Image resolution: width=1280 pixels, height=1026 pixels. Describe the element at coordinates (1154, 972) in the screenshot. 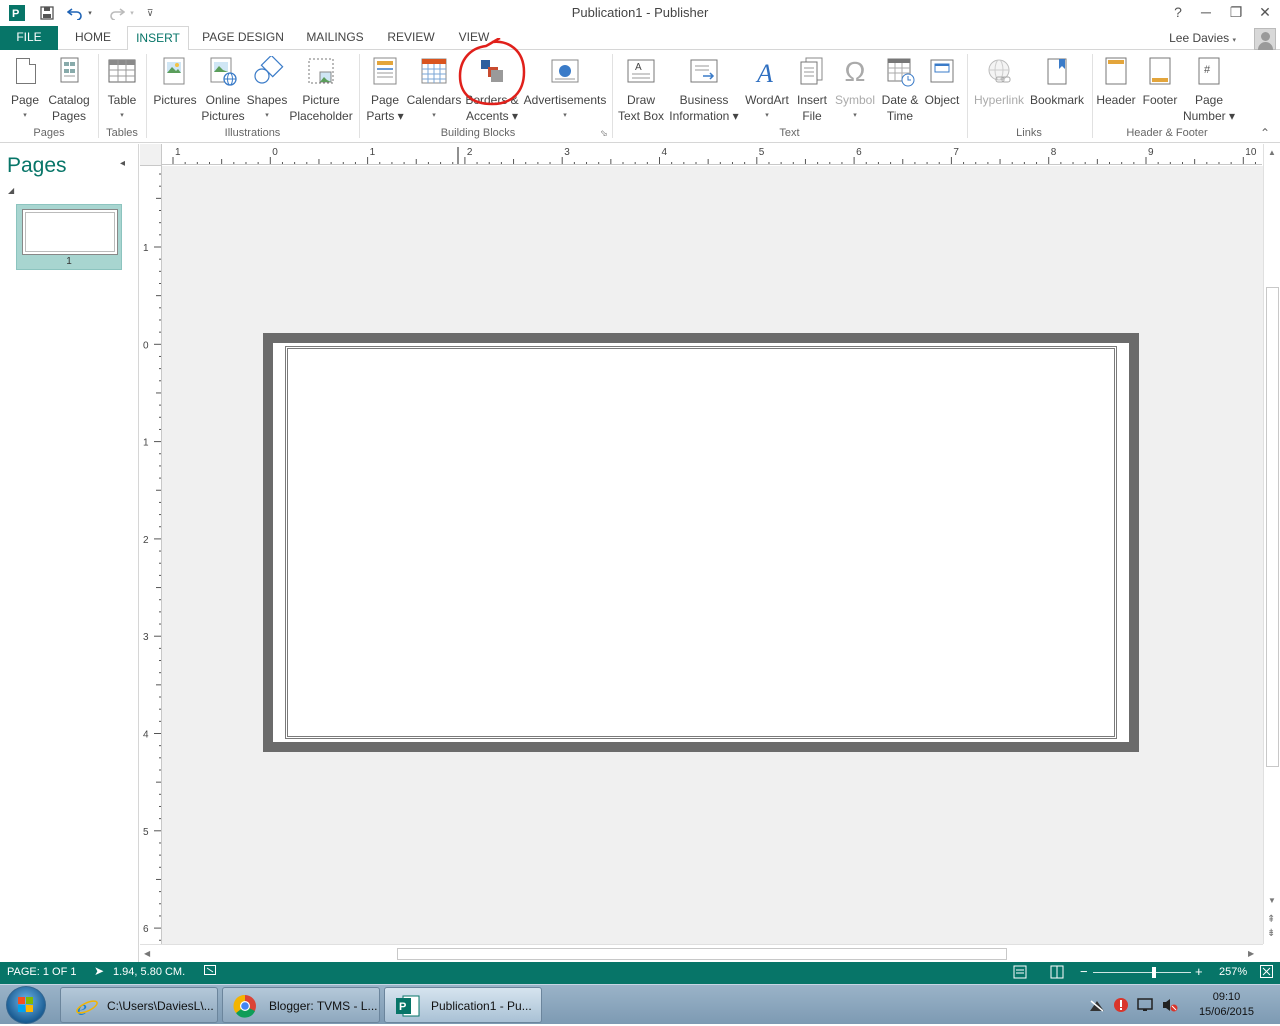

I see `zoom-slider-thumb` at that location.